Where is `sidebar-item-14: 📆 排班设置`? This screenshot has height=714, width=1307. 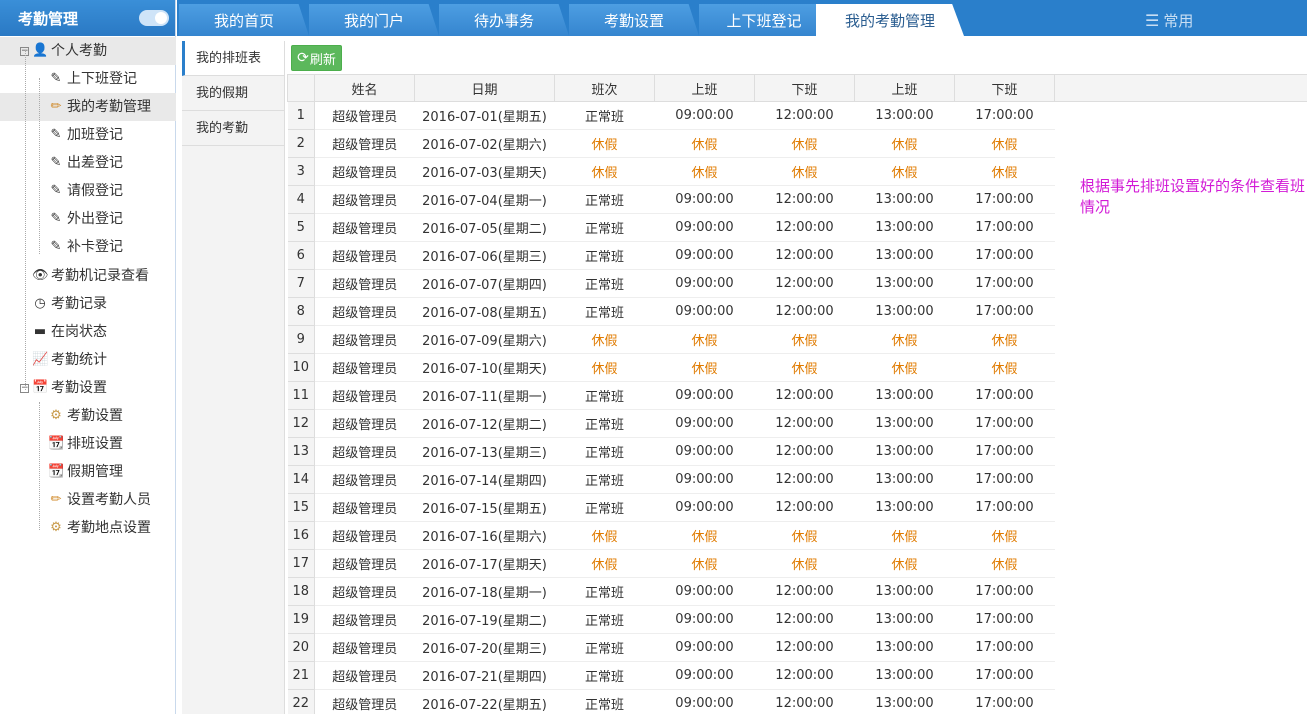 sidebar-item-14: 📆 排班设置 is located at coordinates (85, 444).